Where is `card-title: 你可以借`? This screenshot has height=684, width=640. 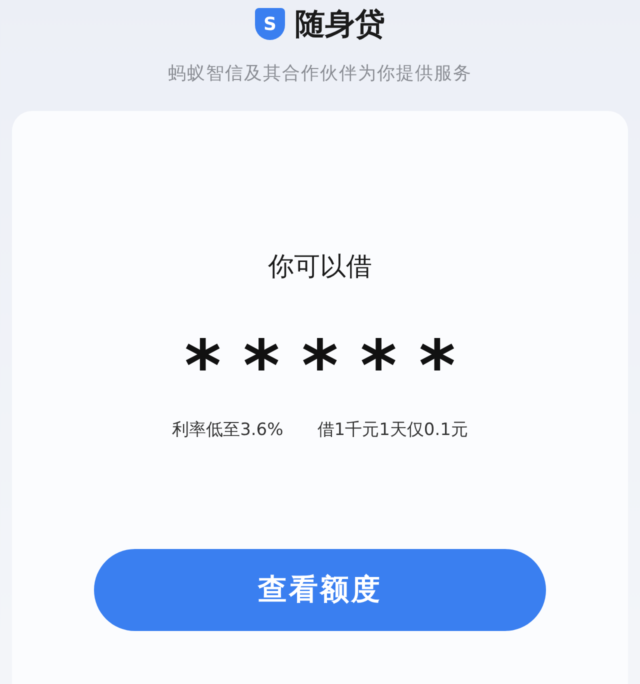
card-title: 你可以借 is located at coordinates (320, 267).